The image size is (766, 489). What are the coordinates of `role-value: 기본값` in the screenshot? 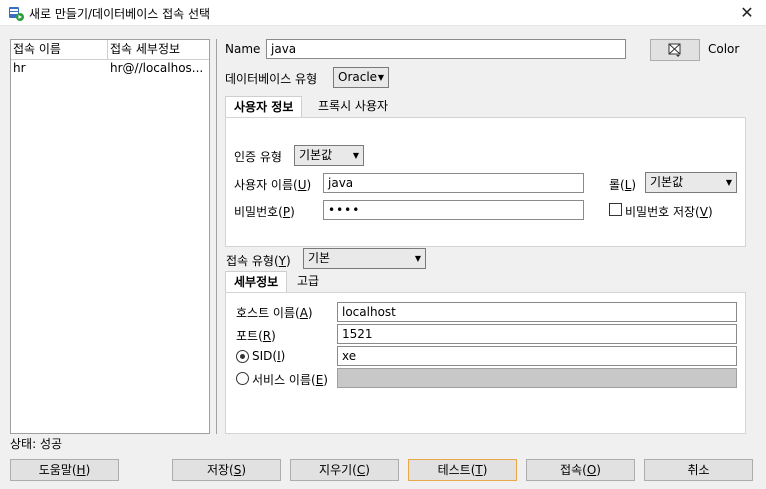 It's located at (667, 182).